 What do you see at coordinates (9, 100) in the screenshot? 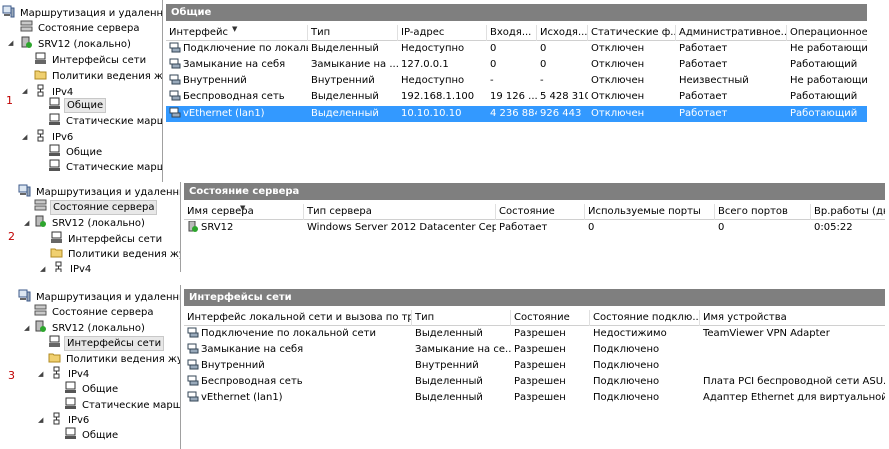
I see `step-number: 1` at bounding box center [9, 100].